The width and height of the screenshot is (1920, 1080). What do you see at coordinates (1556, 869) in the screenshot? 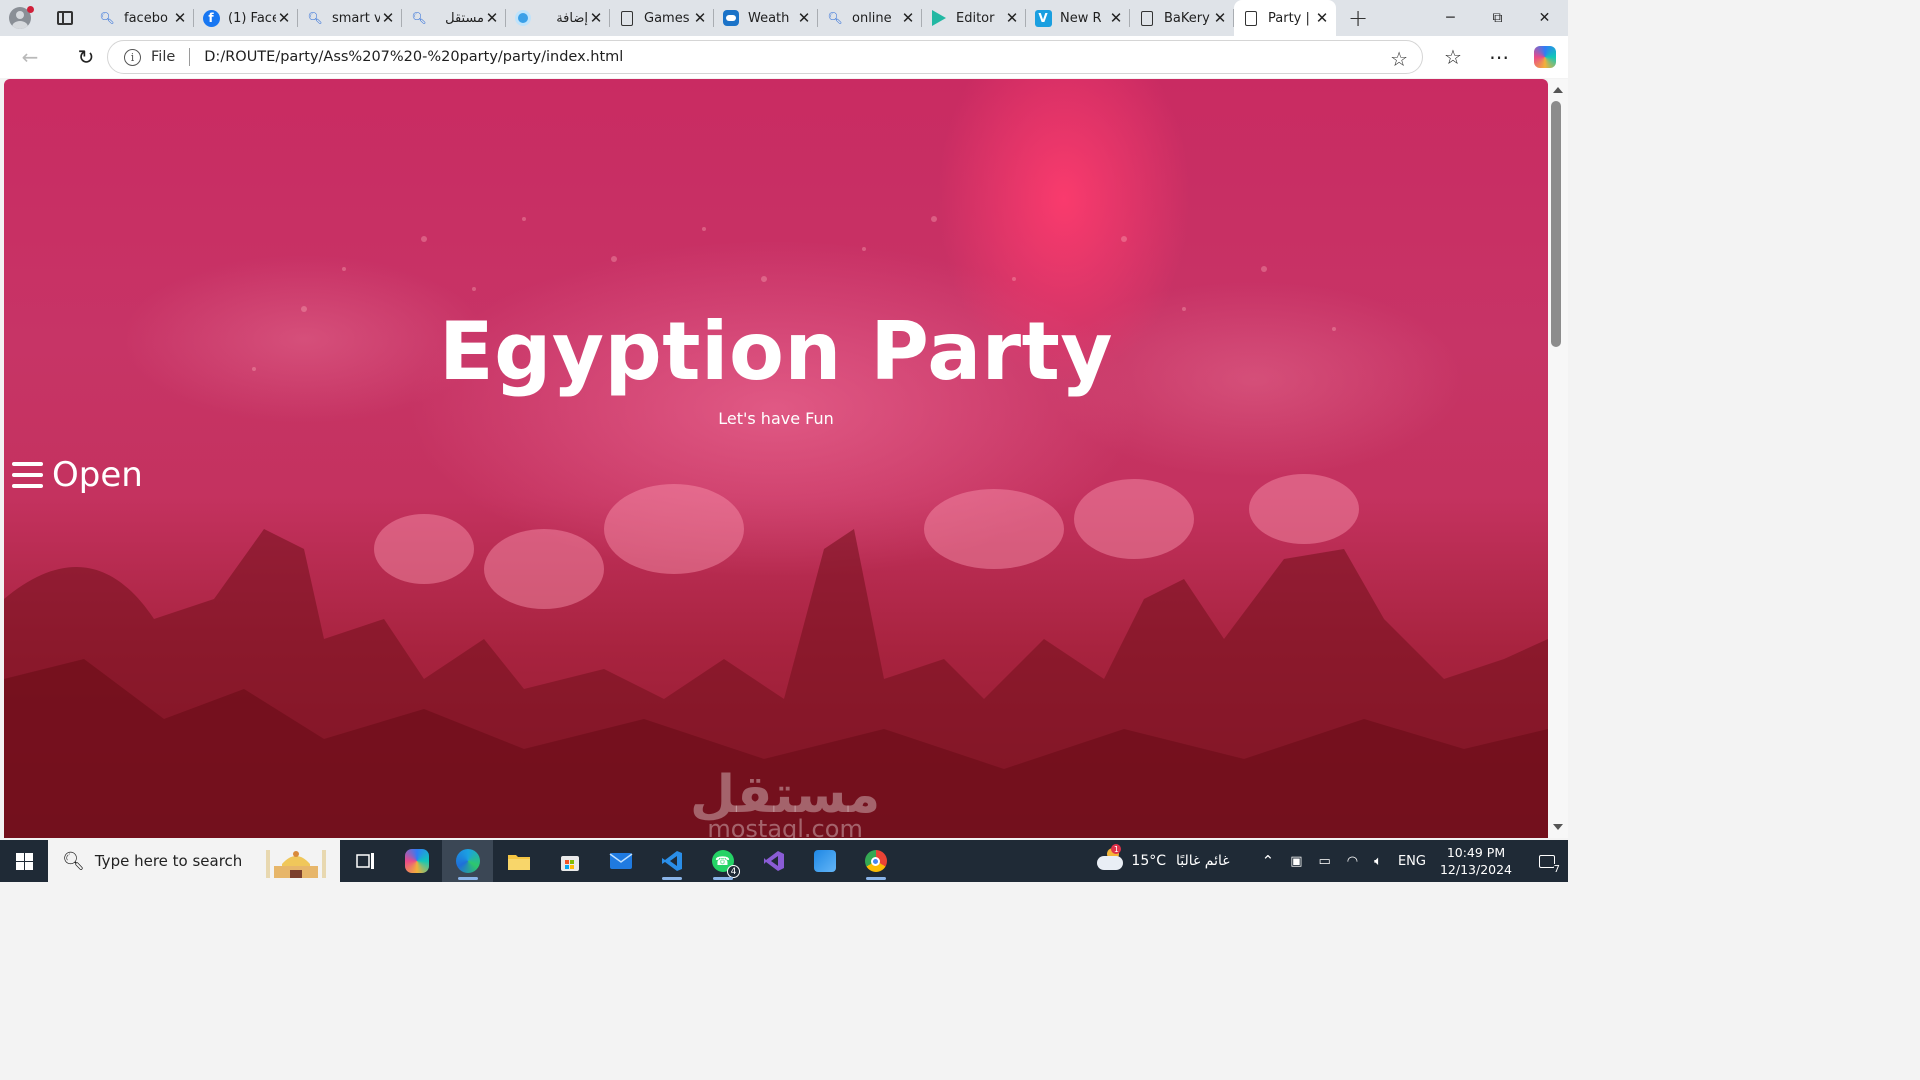
I see `notifications-count: 7` at bounding box center [1556, 869].